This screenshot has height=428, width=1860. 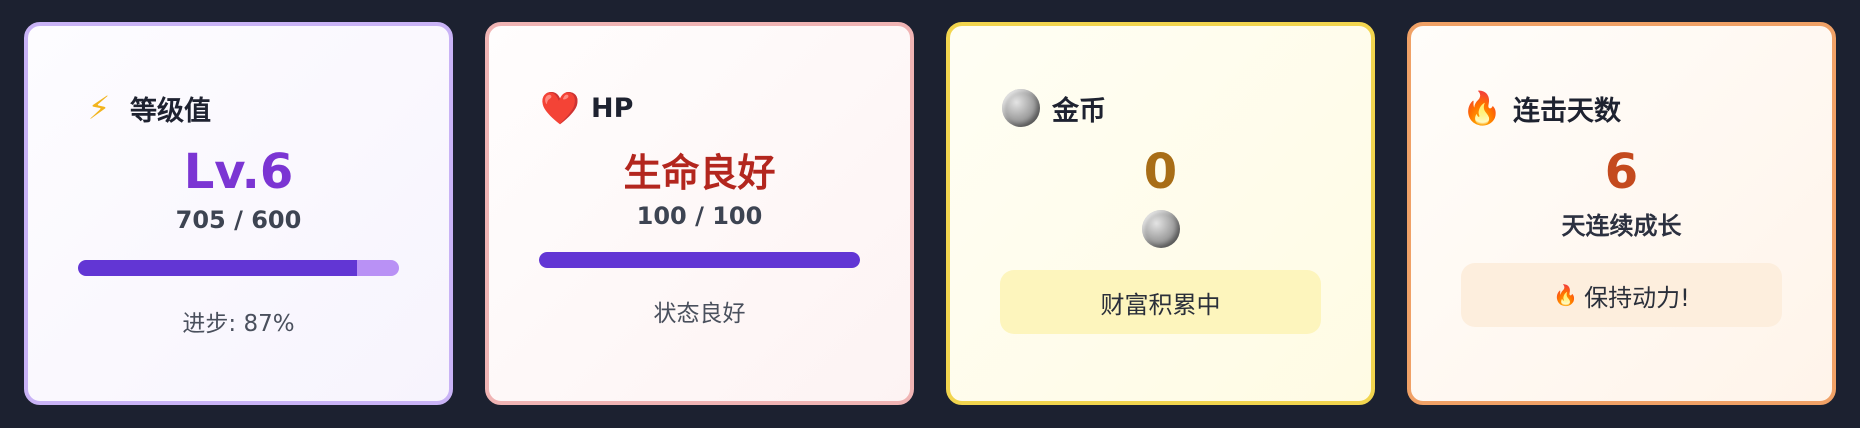 I want to click on level-progress-bar, so click(x=238, y=268).